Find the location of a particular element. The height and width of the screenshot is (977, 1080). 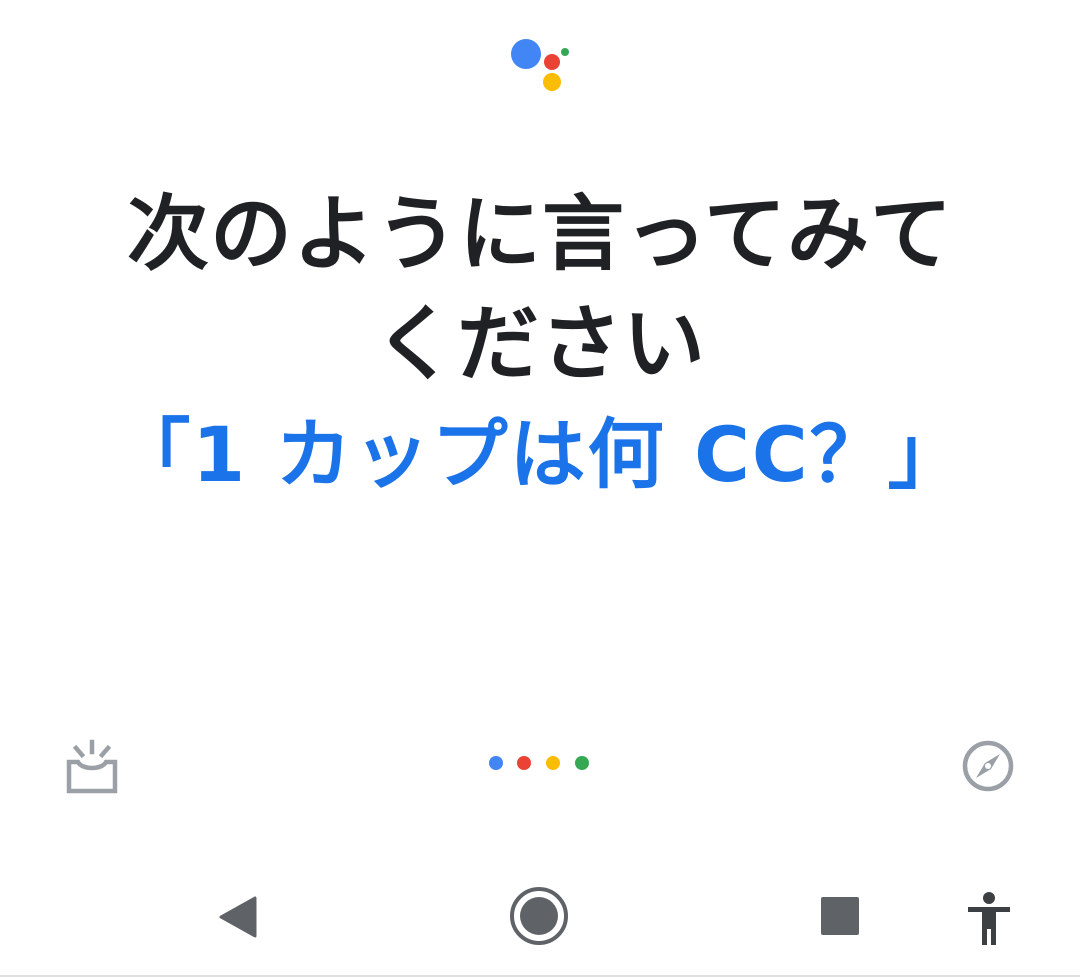

google-assistant-logo-icon is located at coordinates (540, 65).